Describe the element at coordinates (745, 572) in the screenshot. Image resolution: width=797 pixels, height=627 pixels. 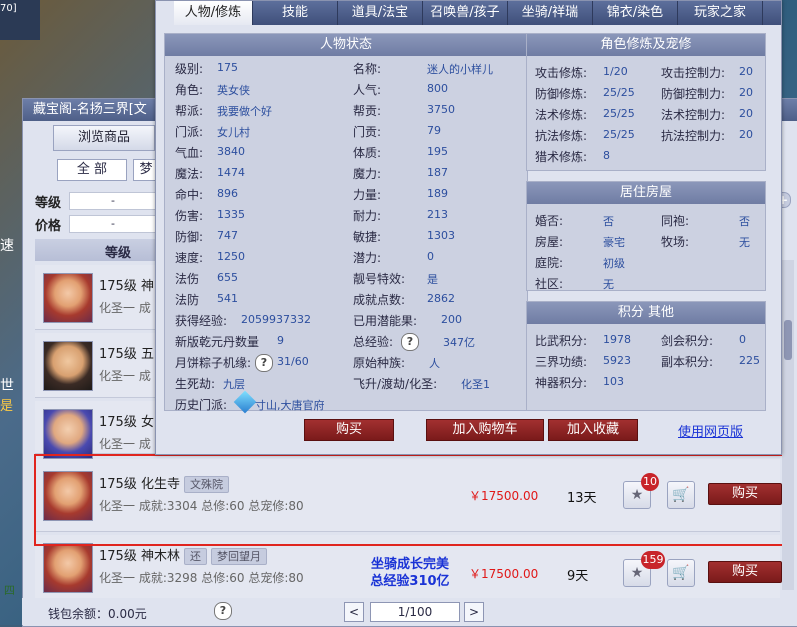
I see `buy-button: 购买` at that location.